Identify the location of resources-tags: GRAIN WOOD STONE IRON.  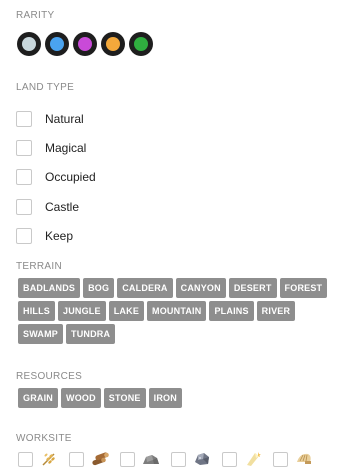
(179, 398).